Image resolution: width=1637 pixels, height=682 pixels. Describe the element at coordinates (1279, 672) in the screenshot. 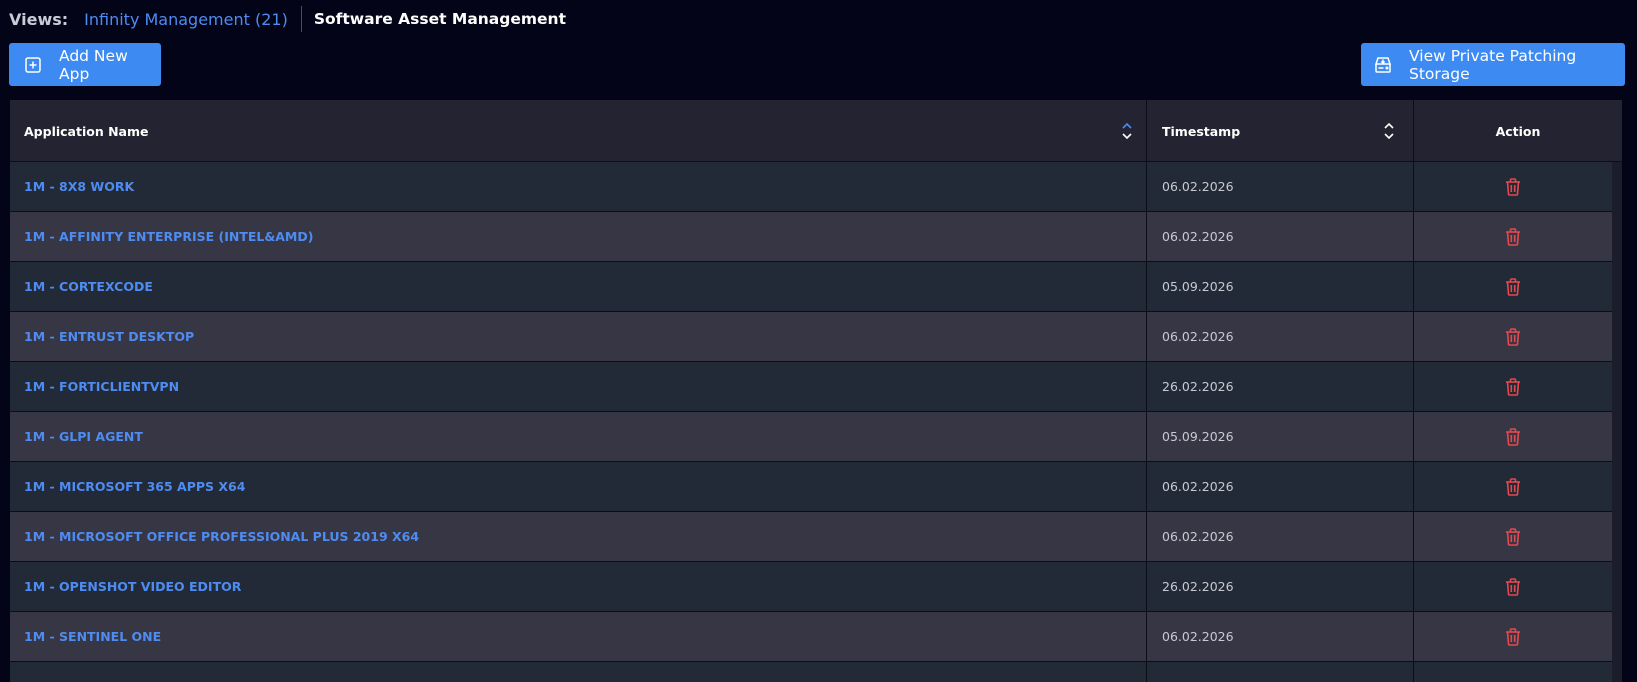

I see `timestamp-cell` at that location.